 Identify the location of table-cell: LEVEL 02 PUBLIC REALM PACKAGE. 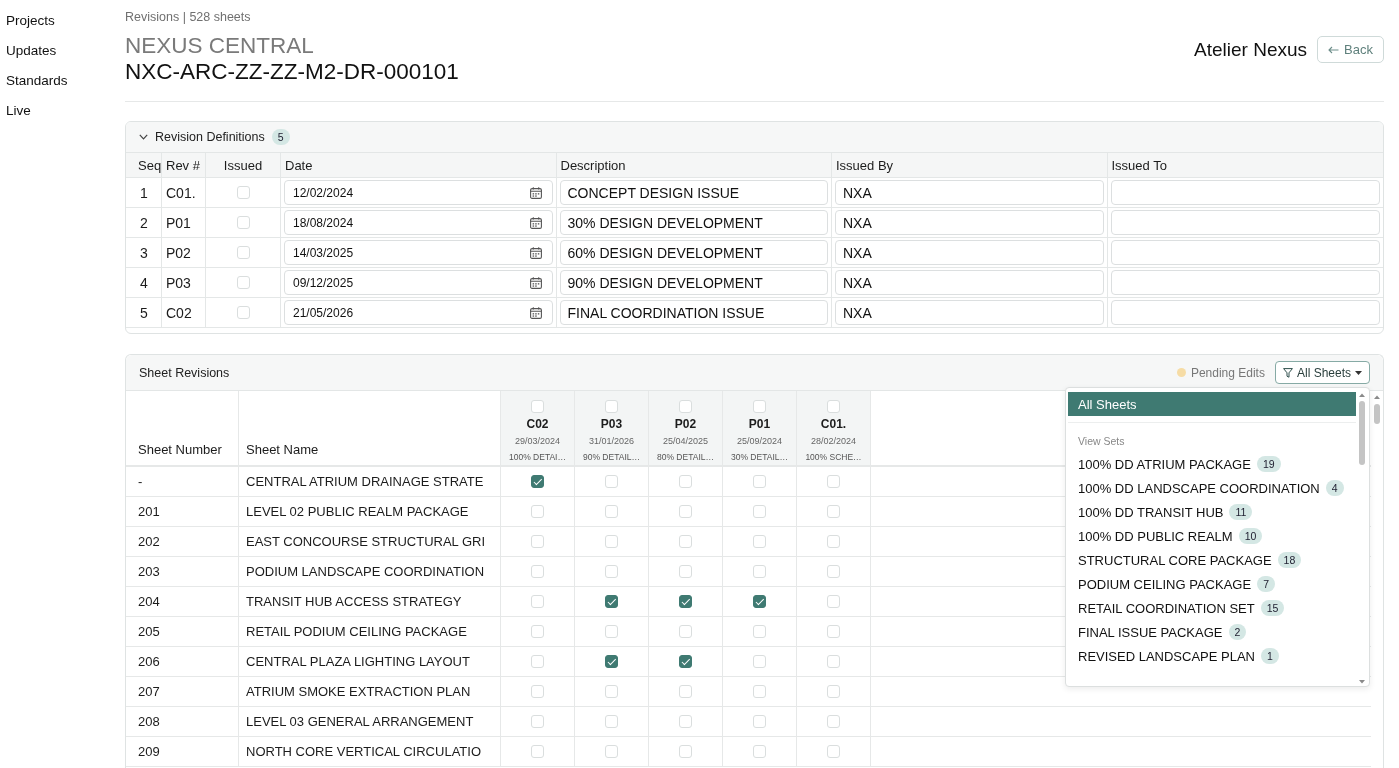
(357, 511).